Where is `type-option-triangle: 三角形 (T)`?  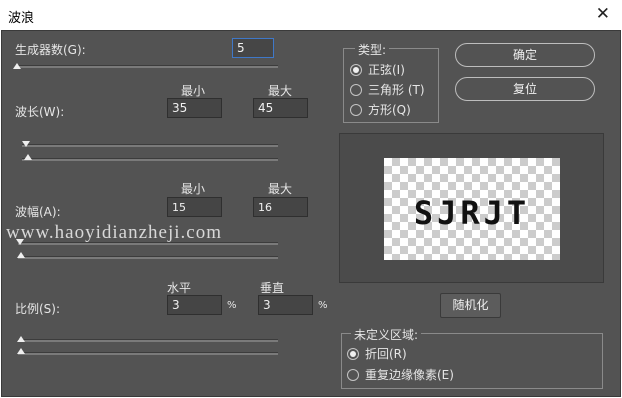 type-option-triangle: 三角形 (T) is located at coordinates (387, 89).